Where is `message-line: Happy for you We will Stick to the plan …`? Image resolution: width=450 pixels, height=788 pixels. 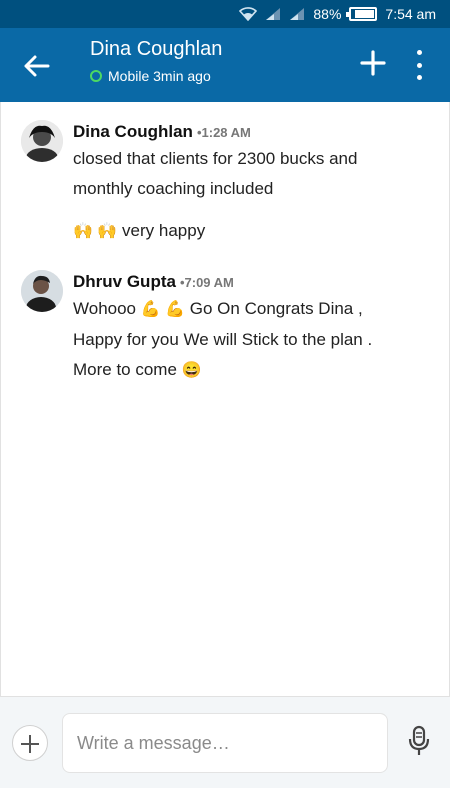 message-line: Happy for you We will Stick to the plan … is located at coordinates (223, 339).